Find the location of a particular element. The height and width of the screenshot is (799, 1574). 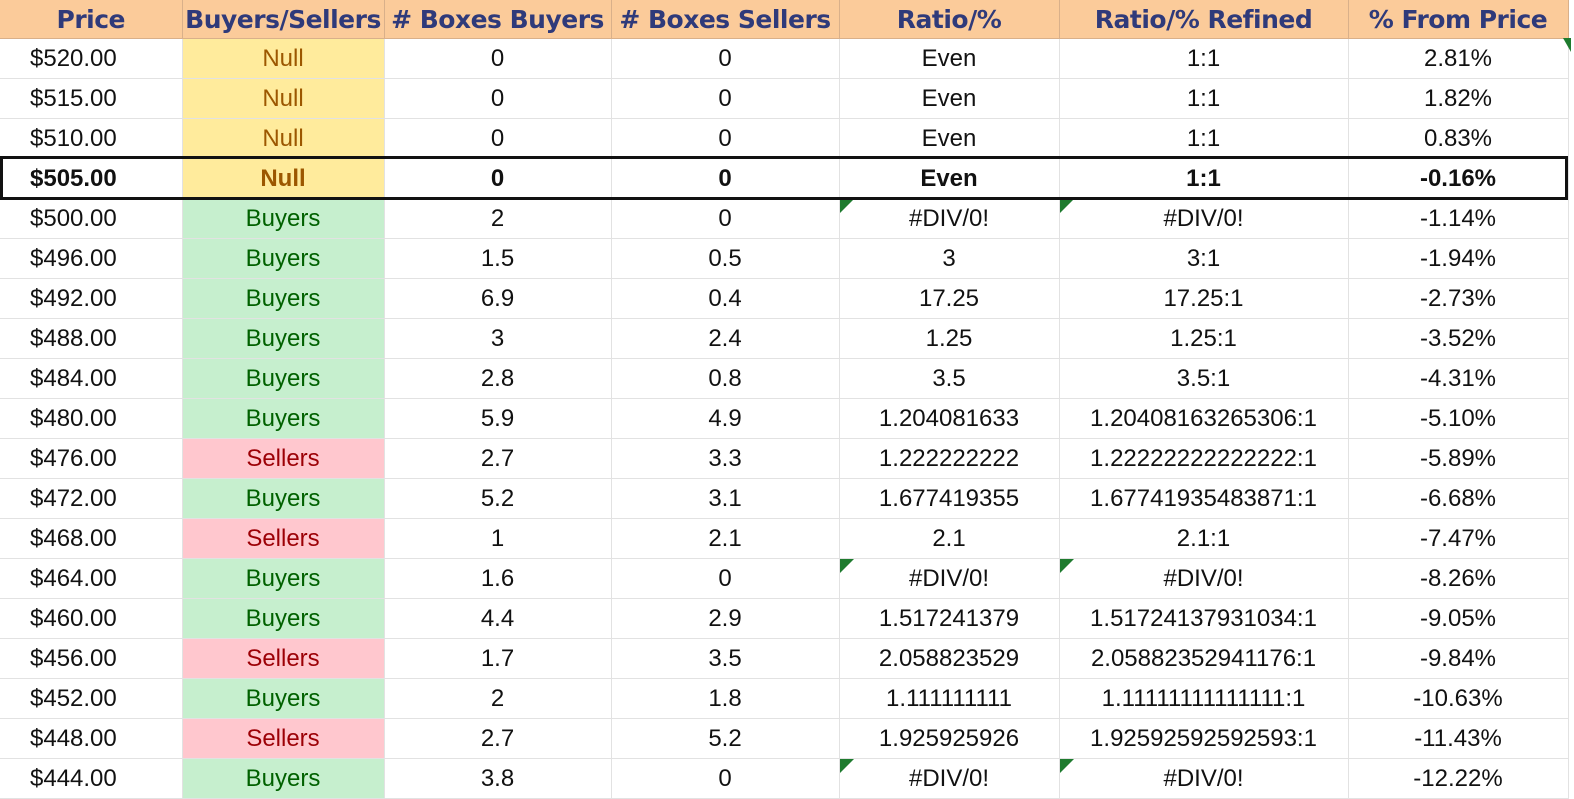

cell-ratio: 1.517241379 is located at coordinates (949, 618).